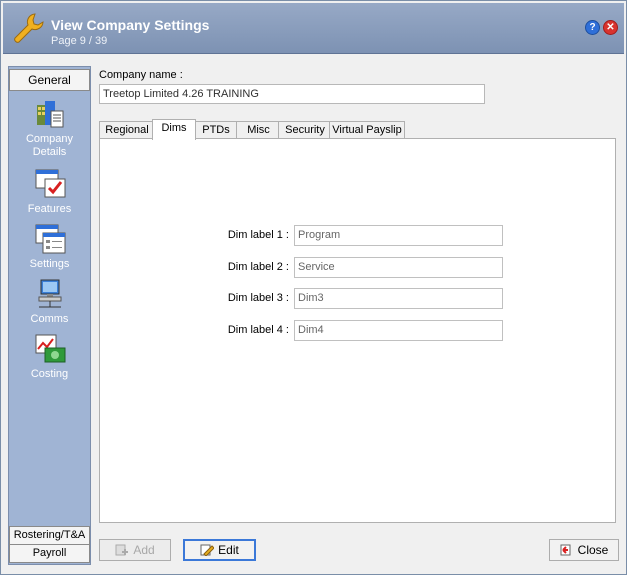 The height and width of the screenshot is (575, 627). What do you see at coordinates (228, 550) in the screenshot?
I see `edit-button-label: Edit` at bounding box center [228, 550].